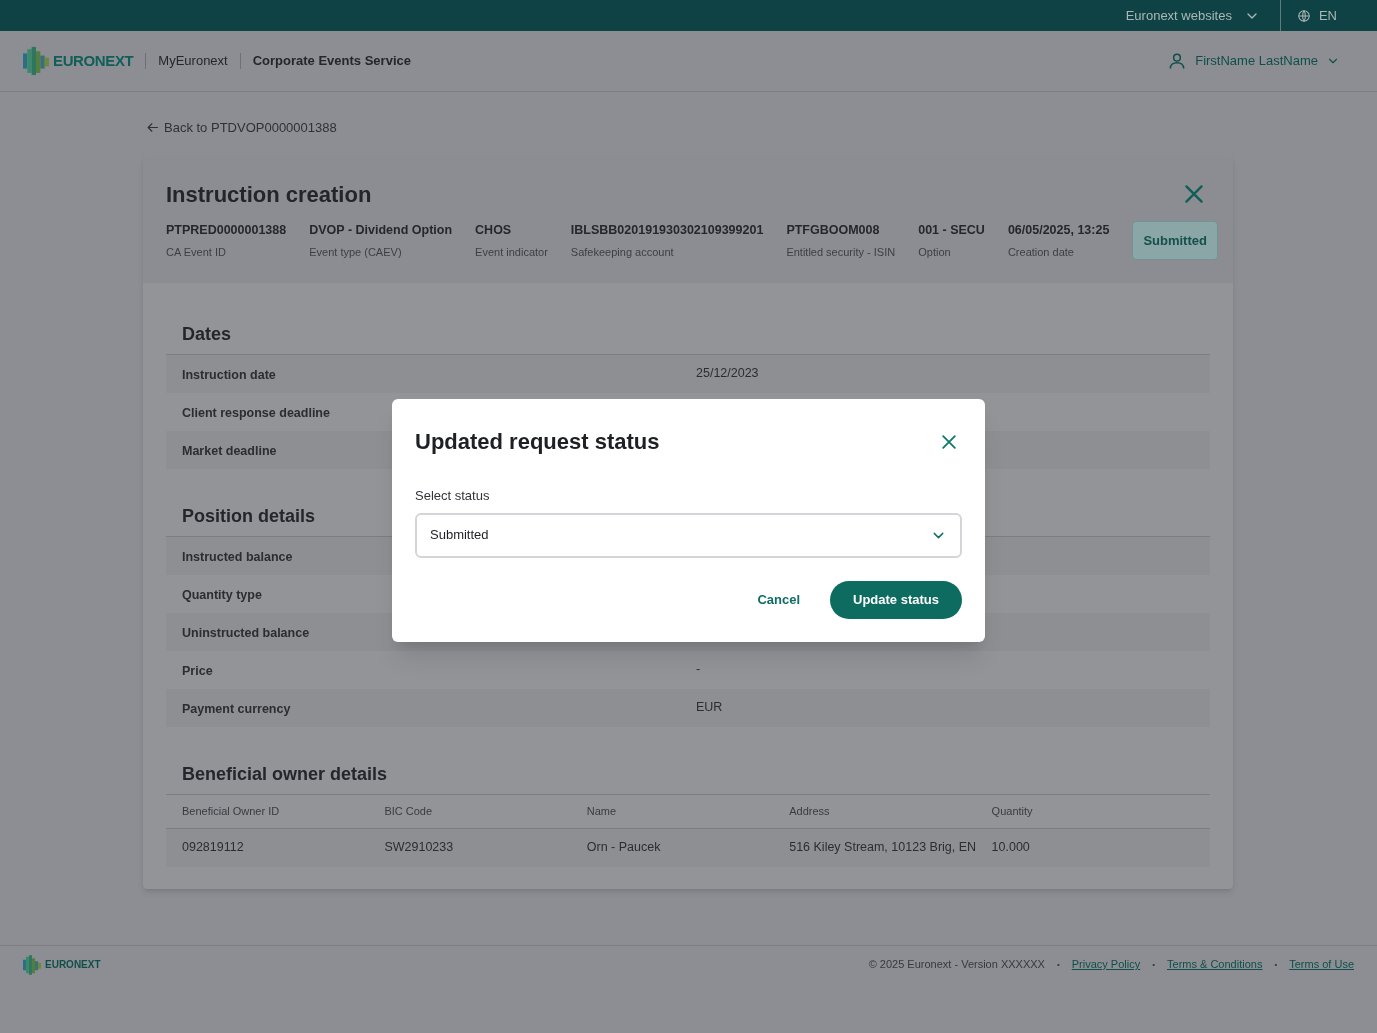  What do you see at coordinates (833, 230) in the screenshot?
I see `field-value: PTFGBOOM008` at bounding box center [833, 230].